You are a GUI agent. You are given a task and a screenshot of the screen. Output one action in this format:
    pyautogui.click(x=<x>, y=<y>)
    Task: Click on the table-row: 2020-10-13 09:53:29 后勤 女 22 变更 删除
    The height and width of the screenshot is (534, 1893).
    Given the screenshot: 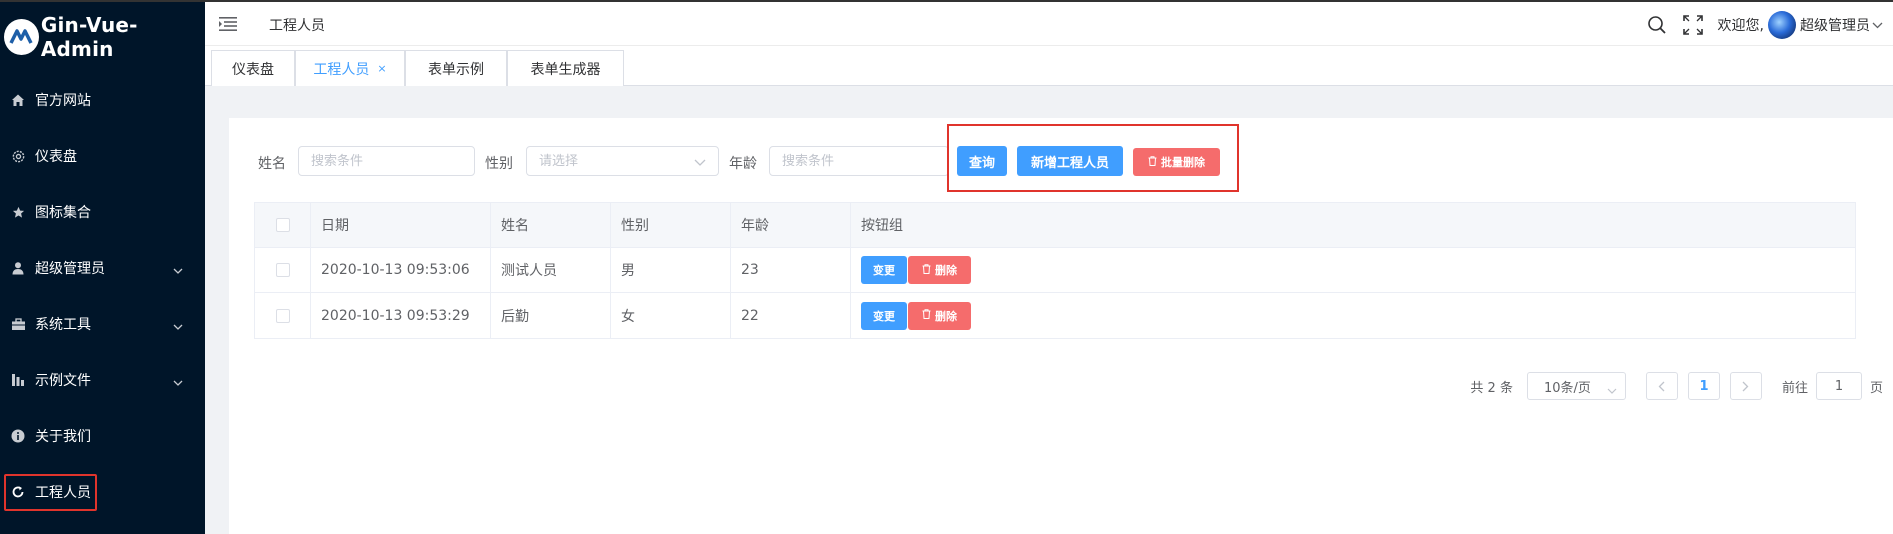 What is the action you would take?
    pyautogui.click(x=1055, y=315)
    